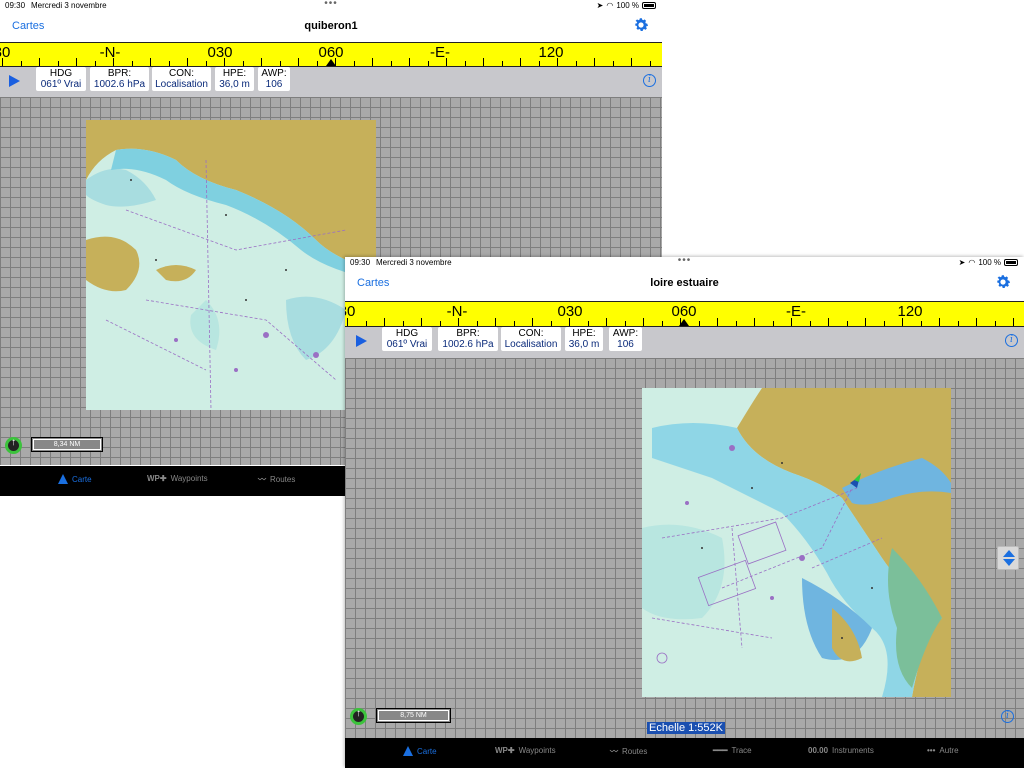 Image resolution: width=1024 pixels, height=768 pixels. What do you see at coordinates (110, 52) in the screenshot?
I see `compass-label: -N-` at bounding box center [110, 52].